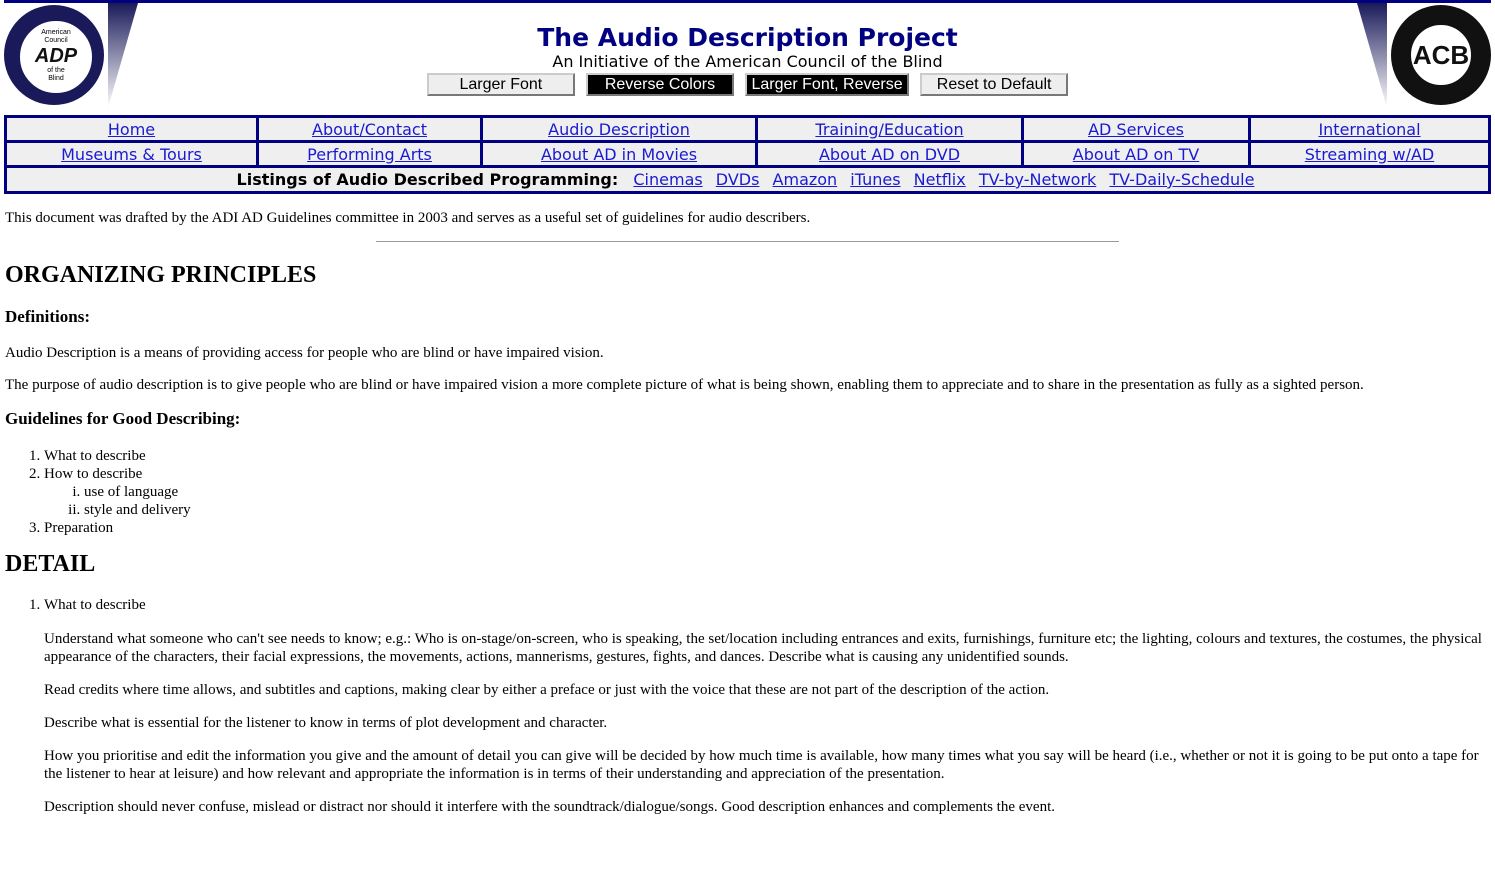 This screenshot has width=1495, height=870. Describe the element at coordinates (889, 154) in the screenshot. I see `nav-ad-dvd: About AD on DVD` at that location.